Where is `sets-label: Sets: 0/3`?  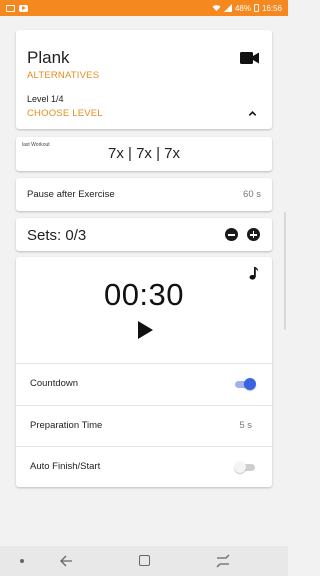 sets-label: Sets: 0/3 is located at coordinates (57, 235).